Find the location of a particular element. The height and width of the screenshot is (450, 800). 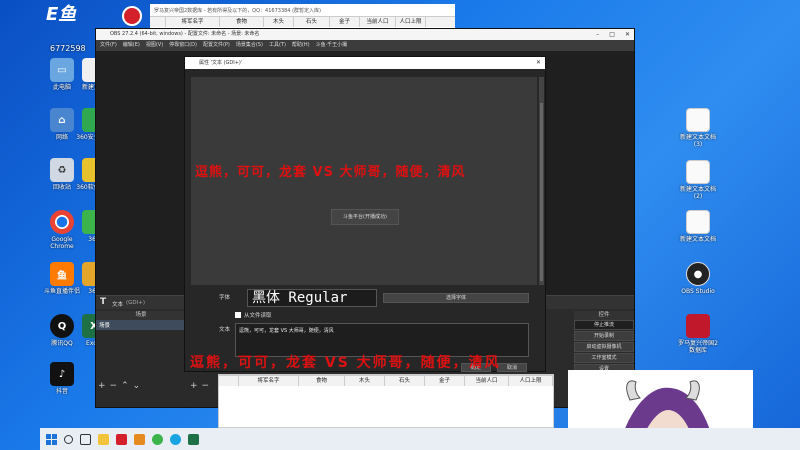

cancel-button: 取消 is located at coordinates (512, 367).